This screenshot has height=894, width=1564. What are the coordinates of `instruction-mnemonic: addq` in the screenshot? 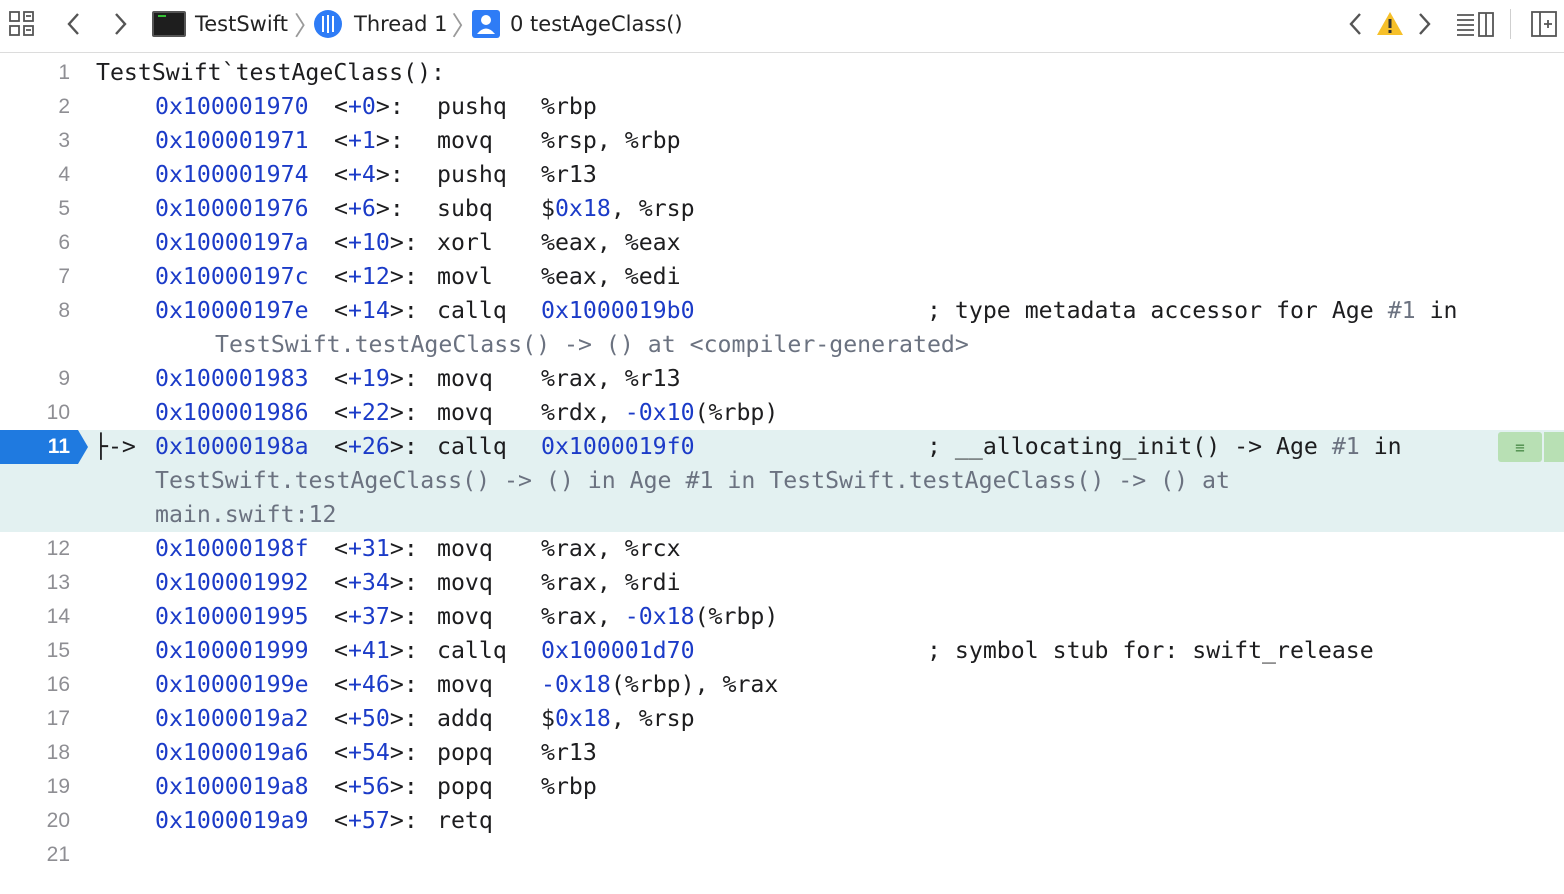 It's located at (465, 718).